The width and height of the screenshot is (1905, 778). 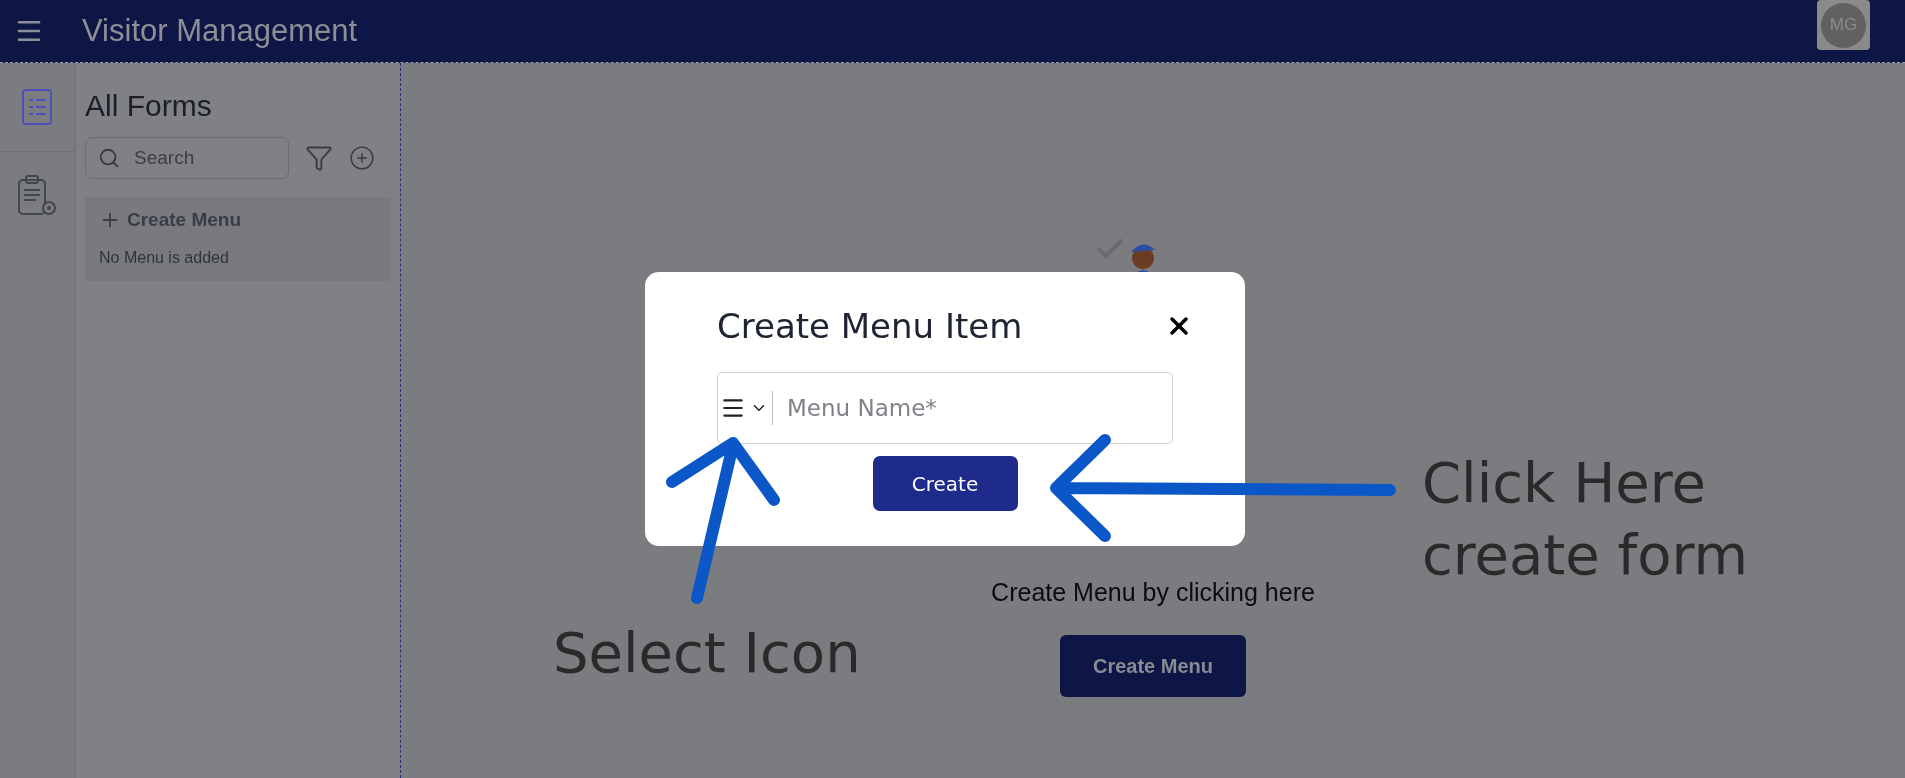 I want to click on hint-text: Create Menu by clicking here, so click(x=1153, y=592).